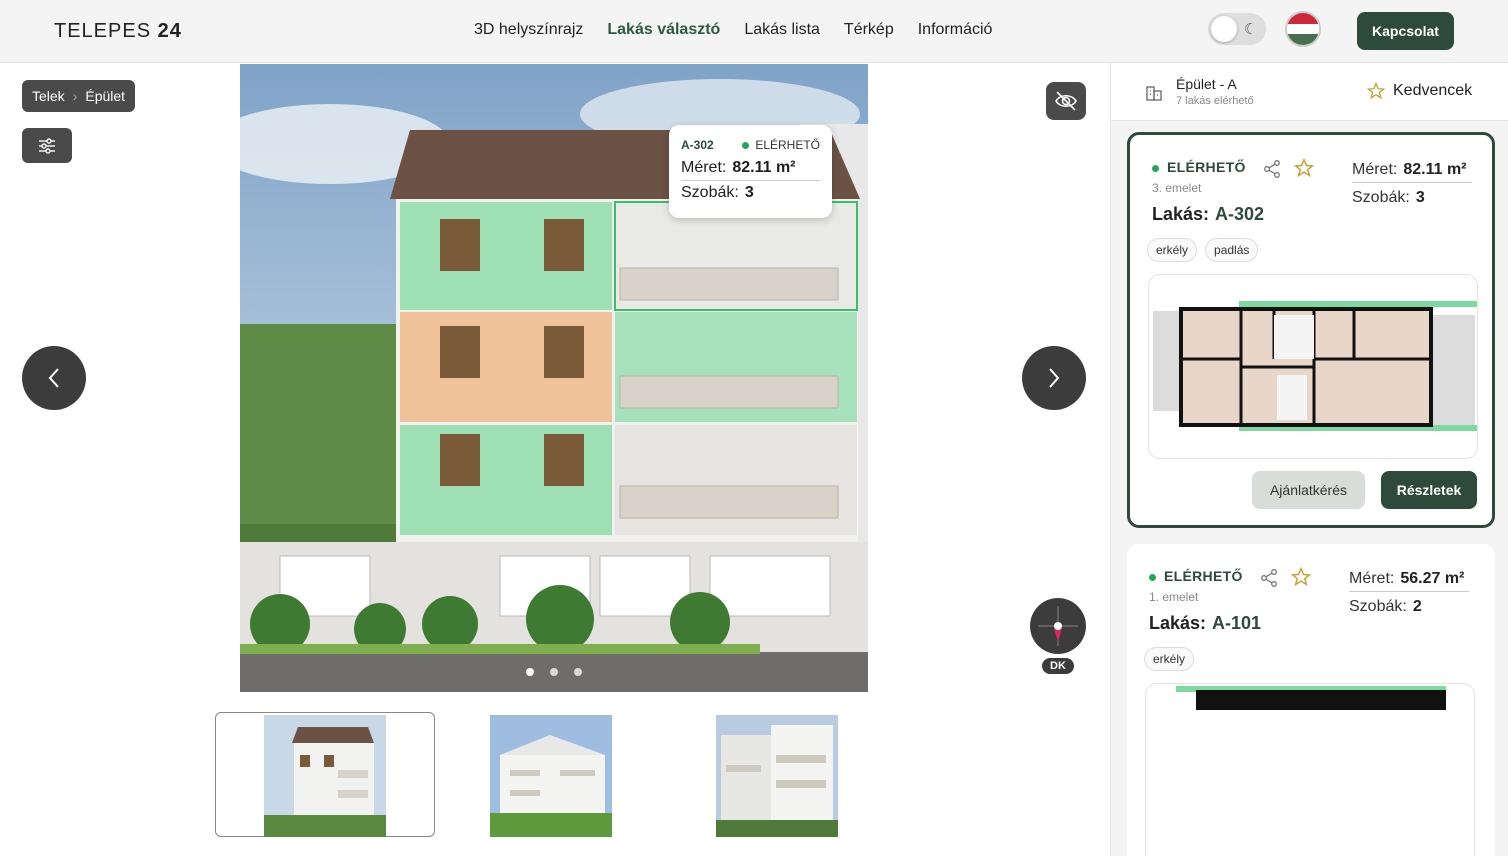 The image size is (1508, 856). I want to click on tooltip-unit: A-302, so click(697, 145).